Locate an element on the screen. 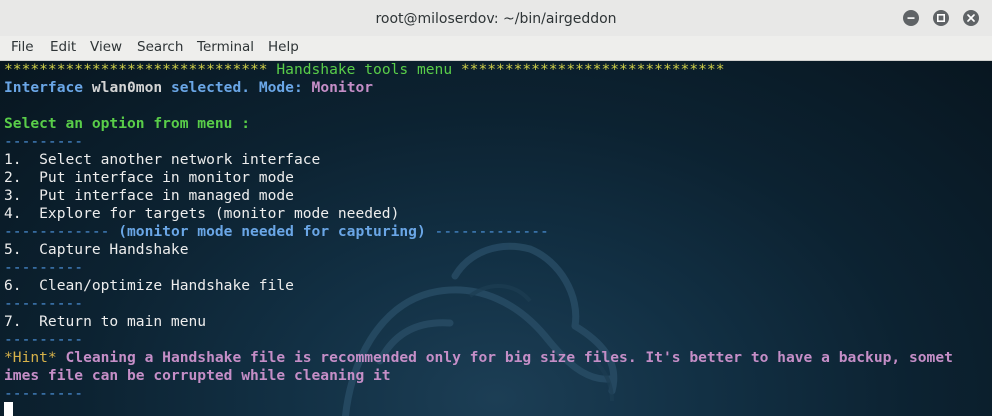 Image resolution: width=992 pixels, height=416 pixels. window-title: root@miloserdov: ~/bin/airgeddon is located at coordinates (496, 19).